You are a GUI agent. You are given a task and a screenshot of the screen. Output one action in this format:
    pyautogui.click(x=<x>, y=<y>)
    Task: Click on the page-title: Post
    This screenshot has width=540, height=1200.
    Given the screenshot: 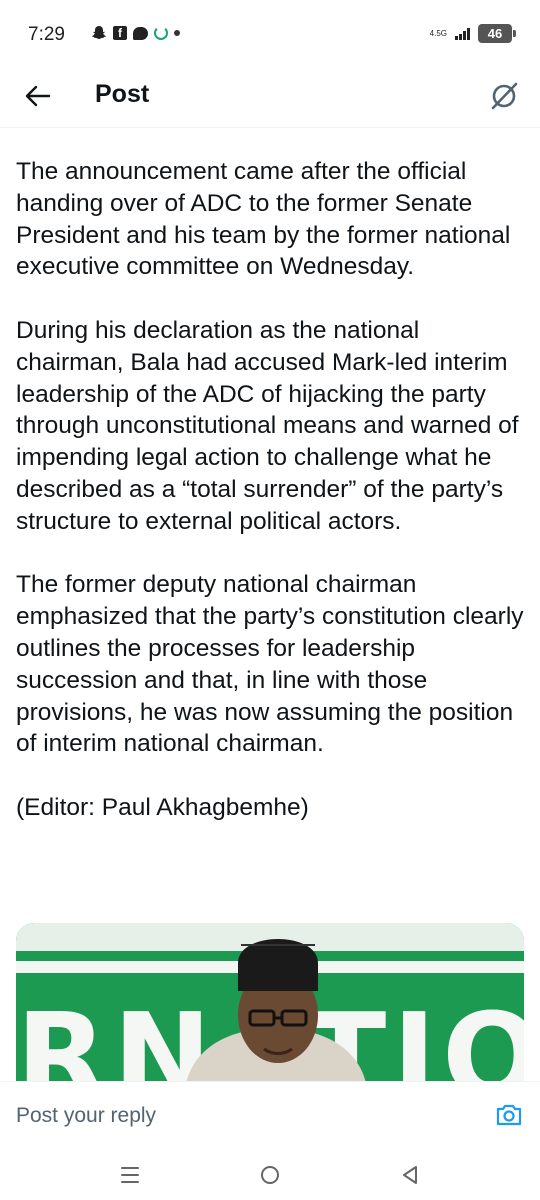 What is the action you would take?
    pyautogui.click(x=122, y=94)
    